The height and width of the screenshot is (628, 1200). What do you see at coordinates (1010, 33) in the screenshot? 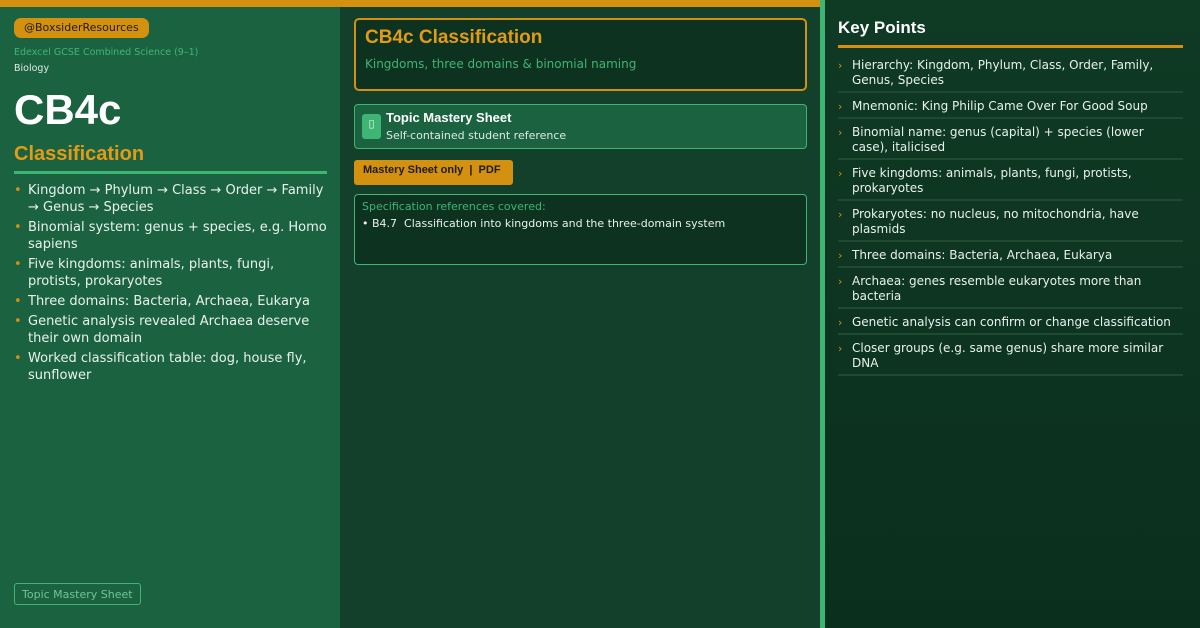
I see `key-points-title: Key Points` at bounding box center [1010, 33].